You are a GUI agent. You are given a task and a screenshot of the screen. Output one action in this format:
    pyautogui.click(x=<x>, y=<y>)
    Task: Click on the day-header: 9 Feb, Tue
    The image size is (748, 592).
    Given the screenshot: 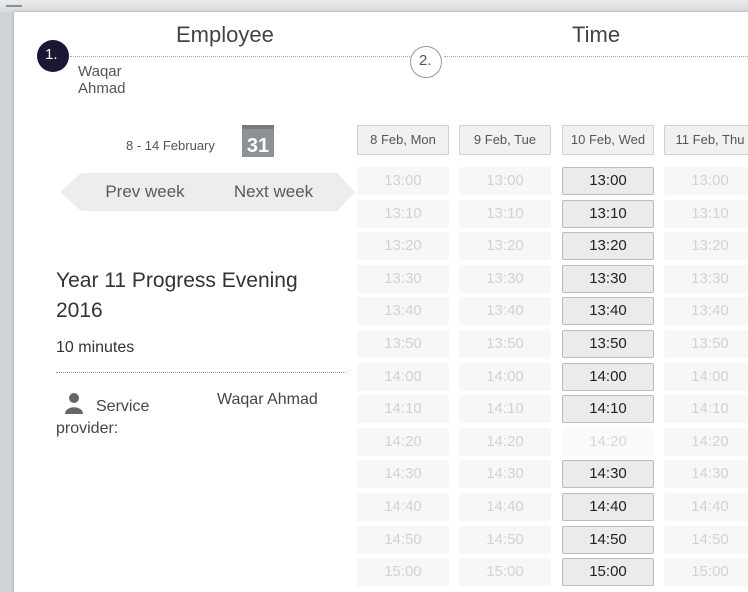 What is the action you would take?
    pyautogui.click(x=505, y=140)
    